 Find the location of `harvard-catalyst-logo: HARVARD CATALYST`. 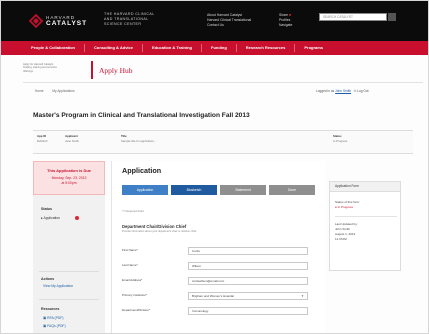

harvard-catalyst-logo: HARVARD CATALYST is located at coordinates (61, 22).